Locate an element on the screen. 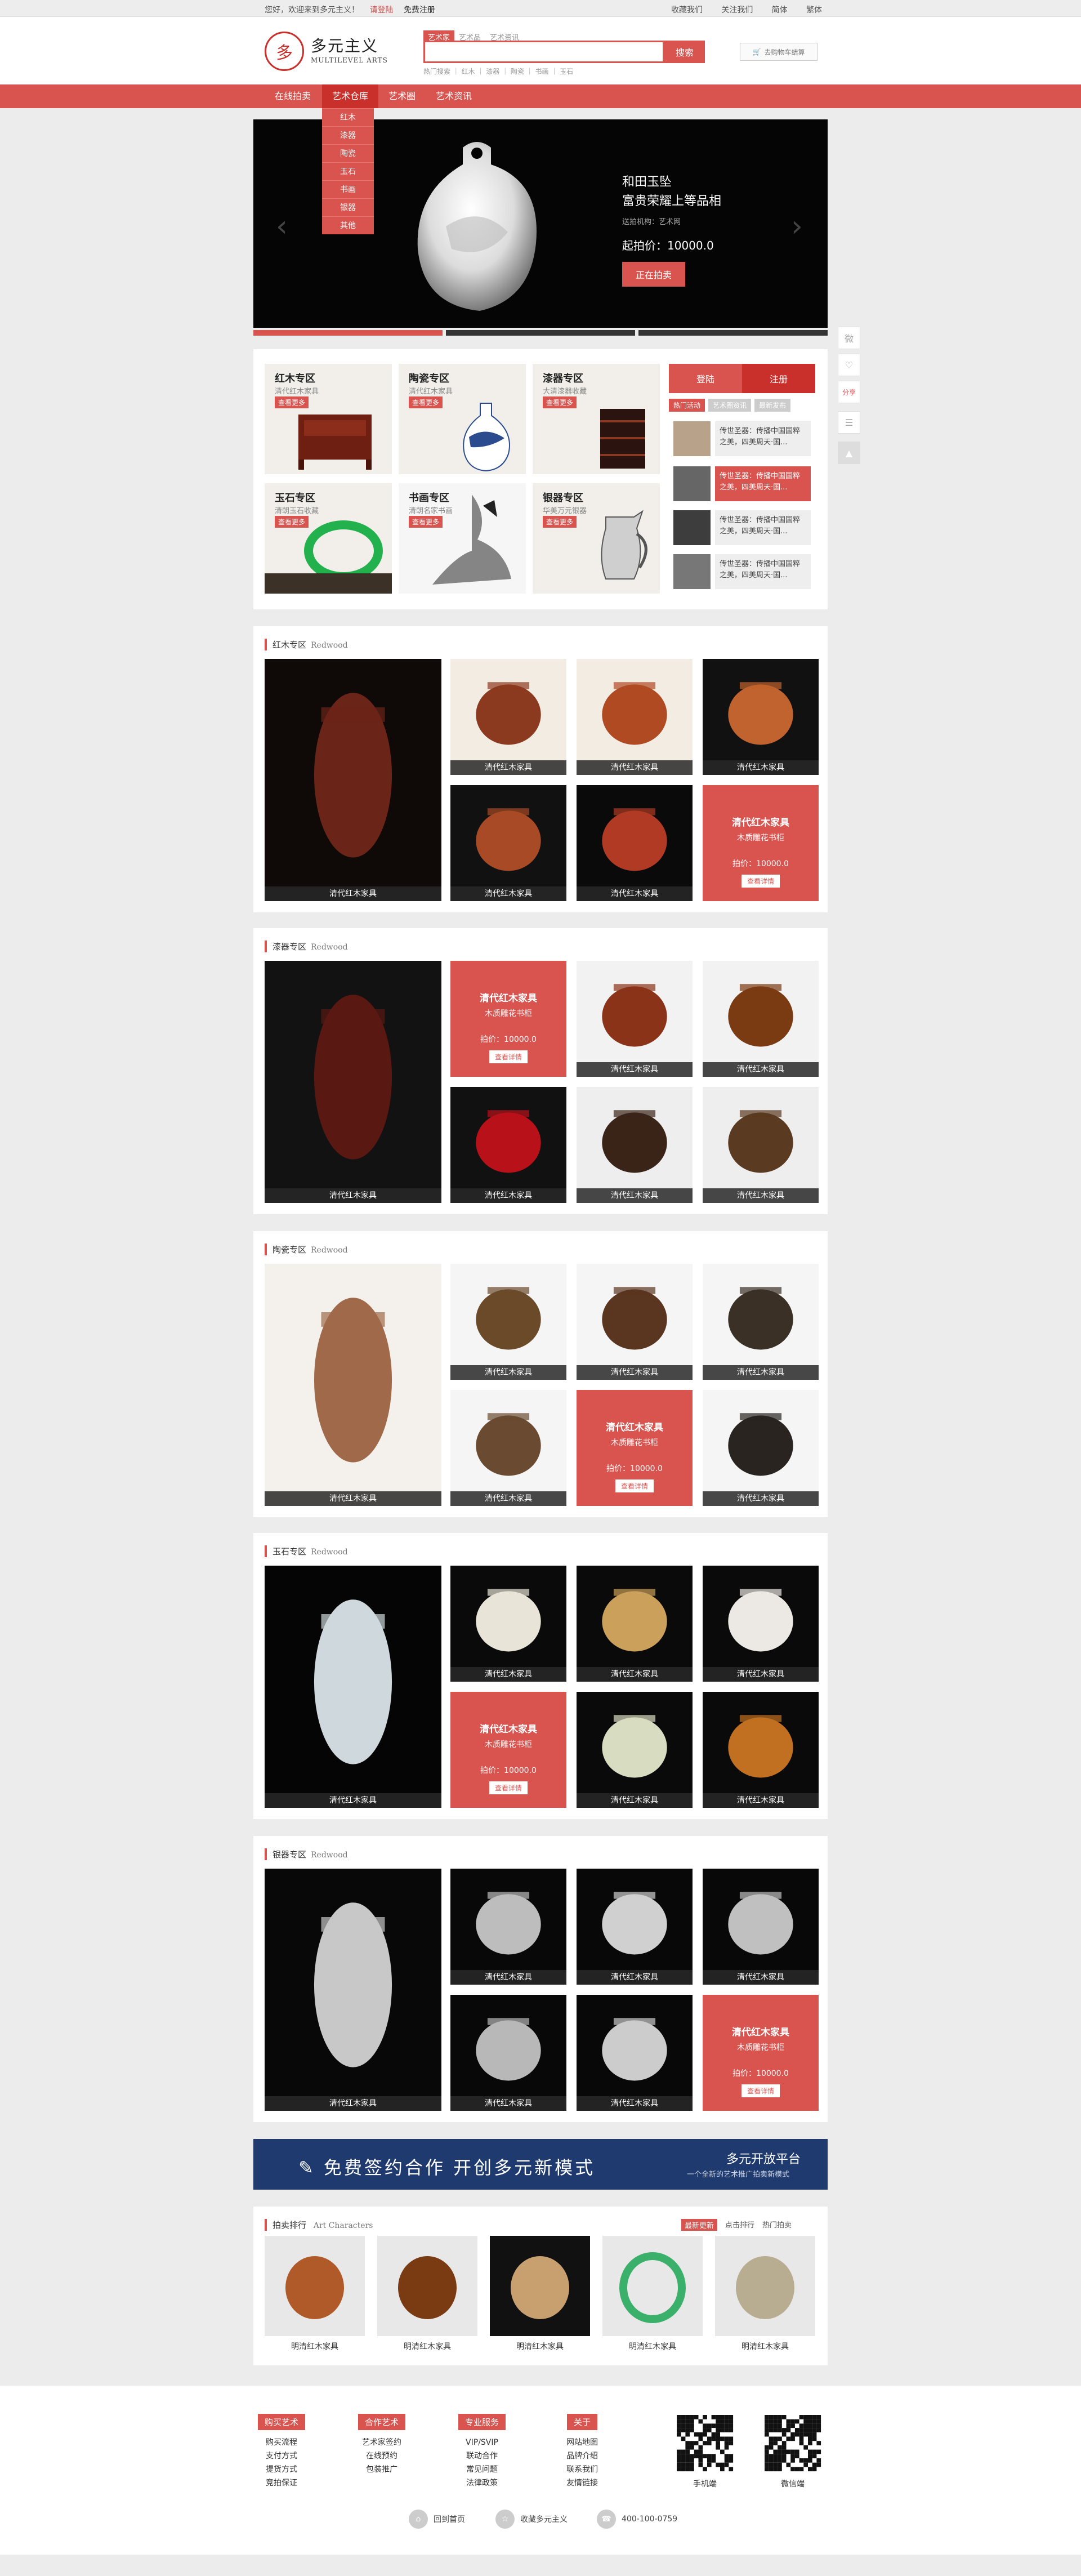  ranking-tab-clicks: 点击排行 is located at coordinates (739, 2225).